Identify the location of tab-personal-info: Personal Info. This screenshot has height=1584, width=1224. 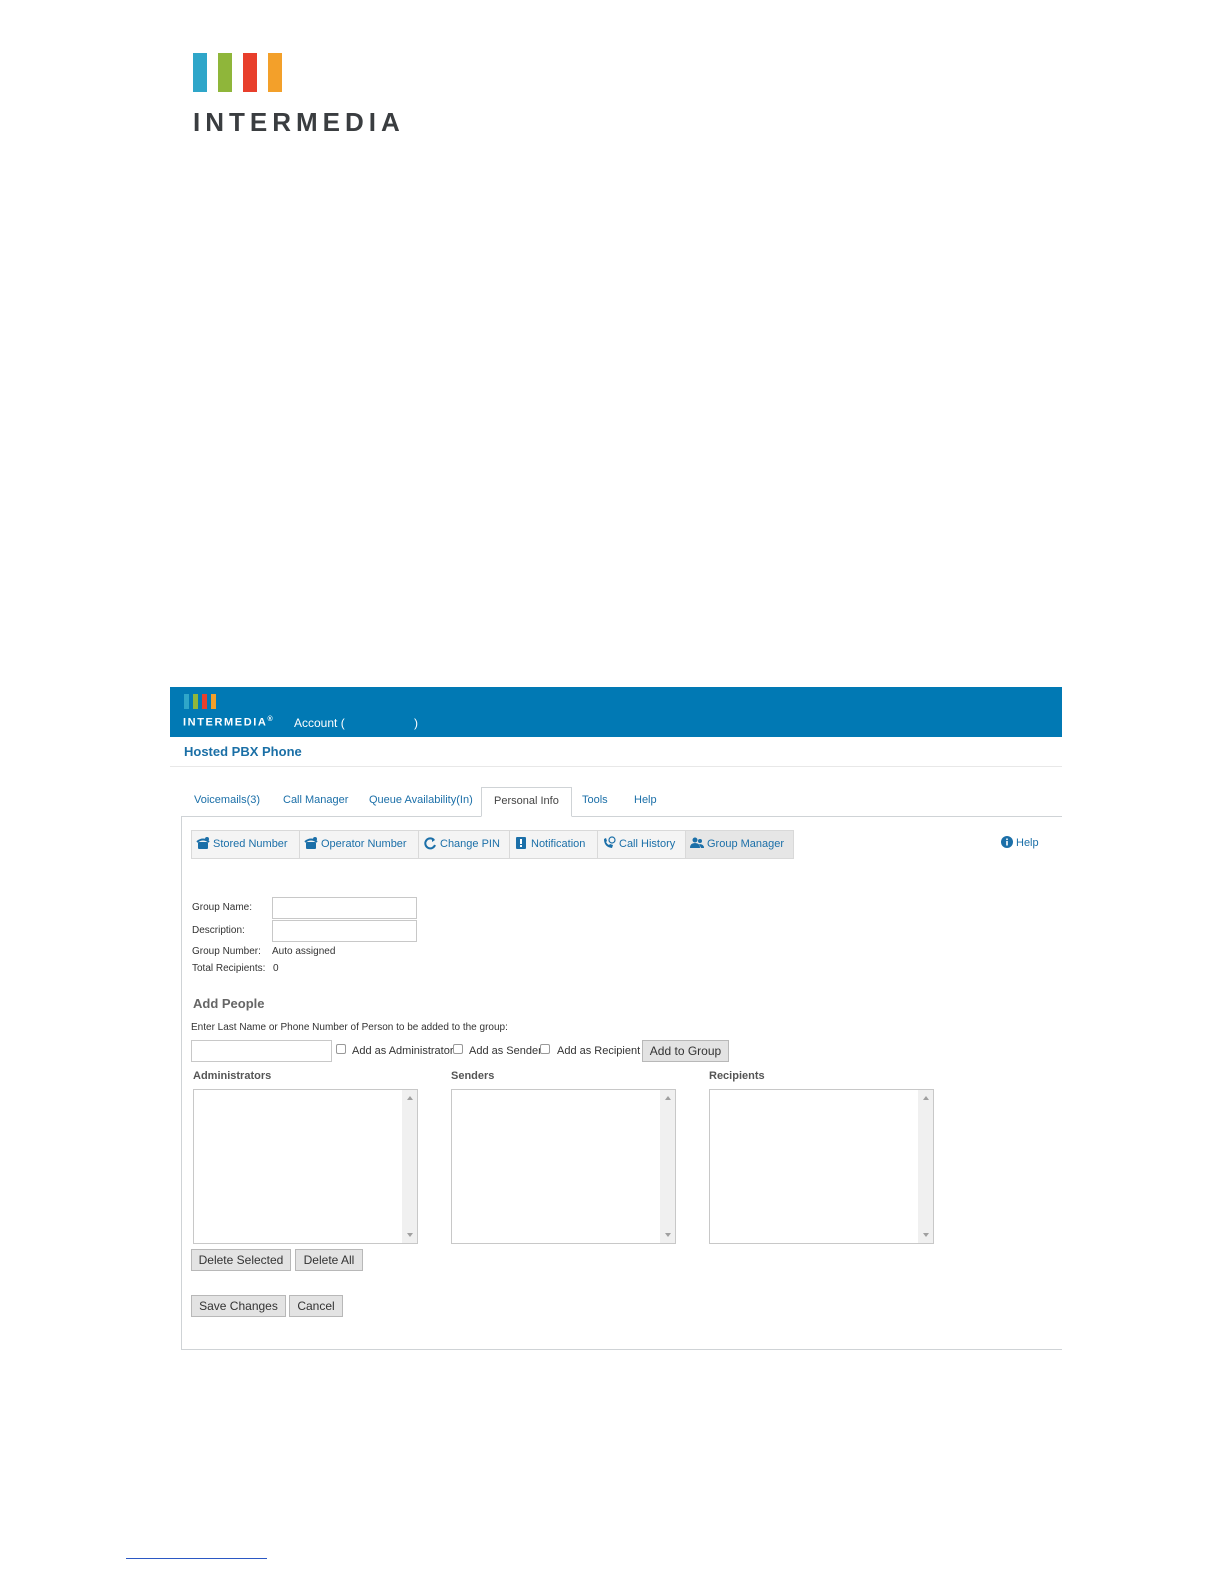
(526, 802).